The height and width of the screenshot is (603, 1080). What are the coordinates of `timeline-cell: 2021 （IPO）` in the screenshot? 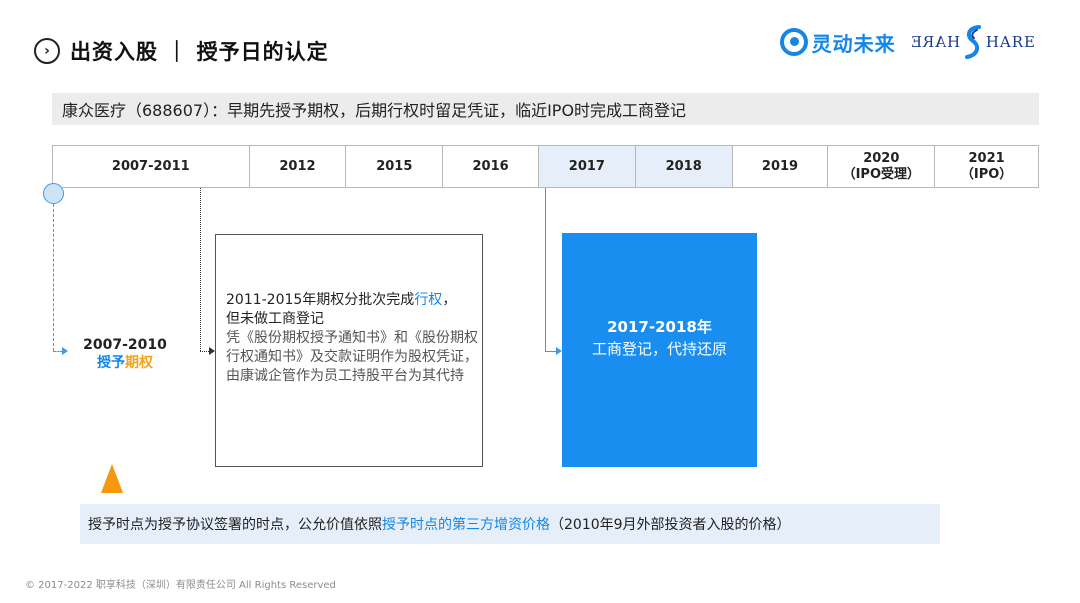 It's located at (986, 166).